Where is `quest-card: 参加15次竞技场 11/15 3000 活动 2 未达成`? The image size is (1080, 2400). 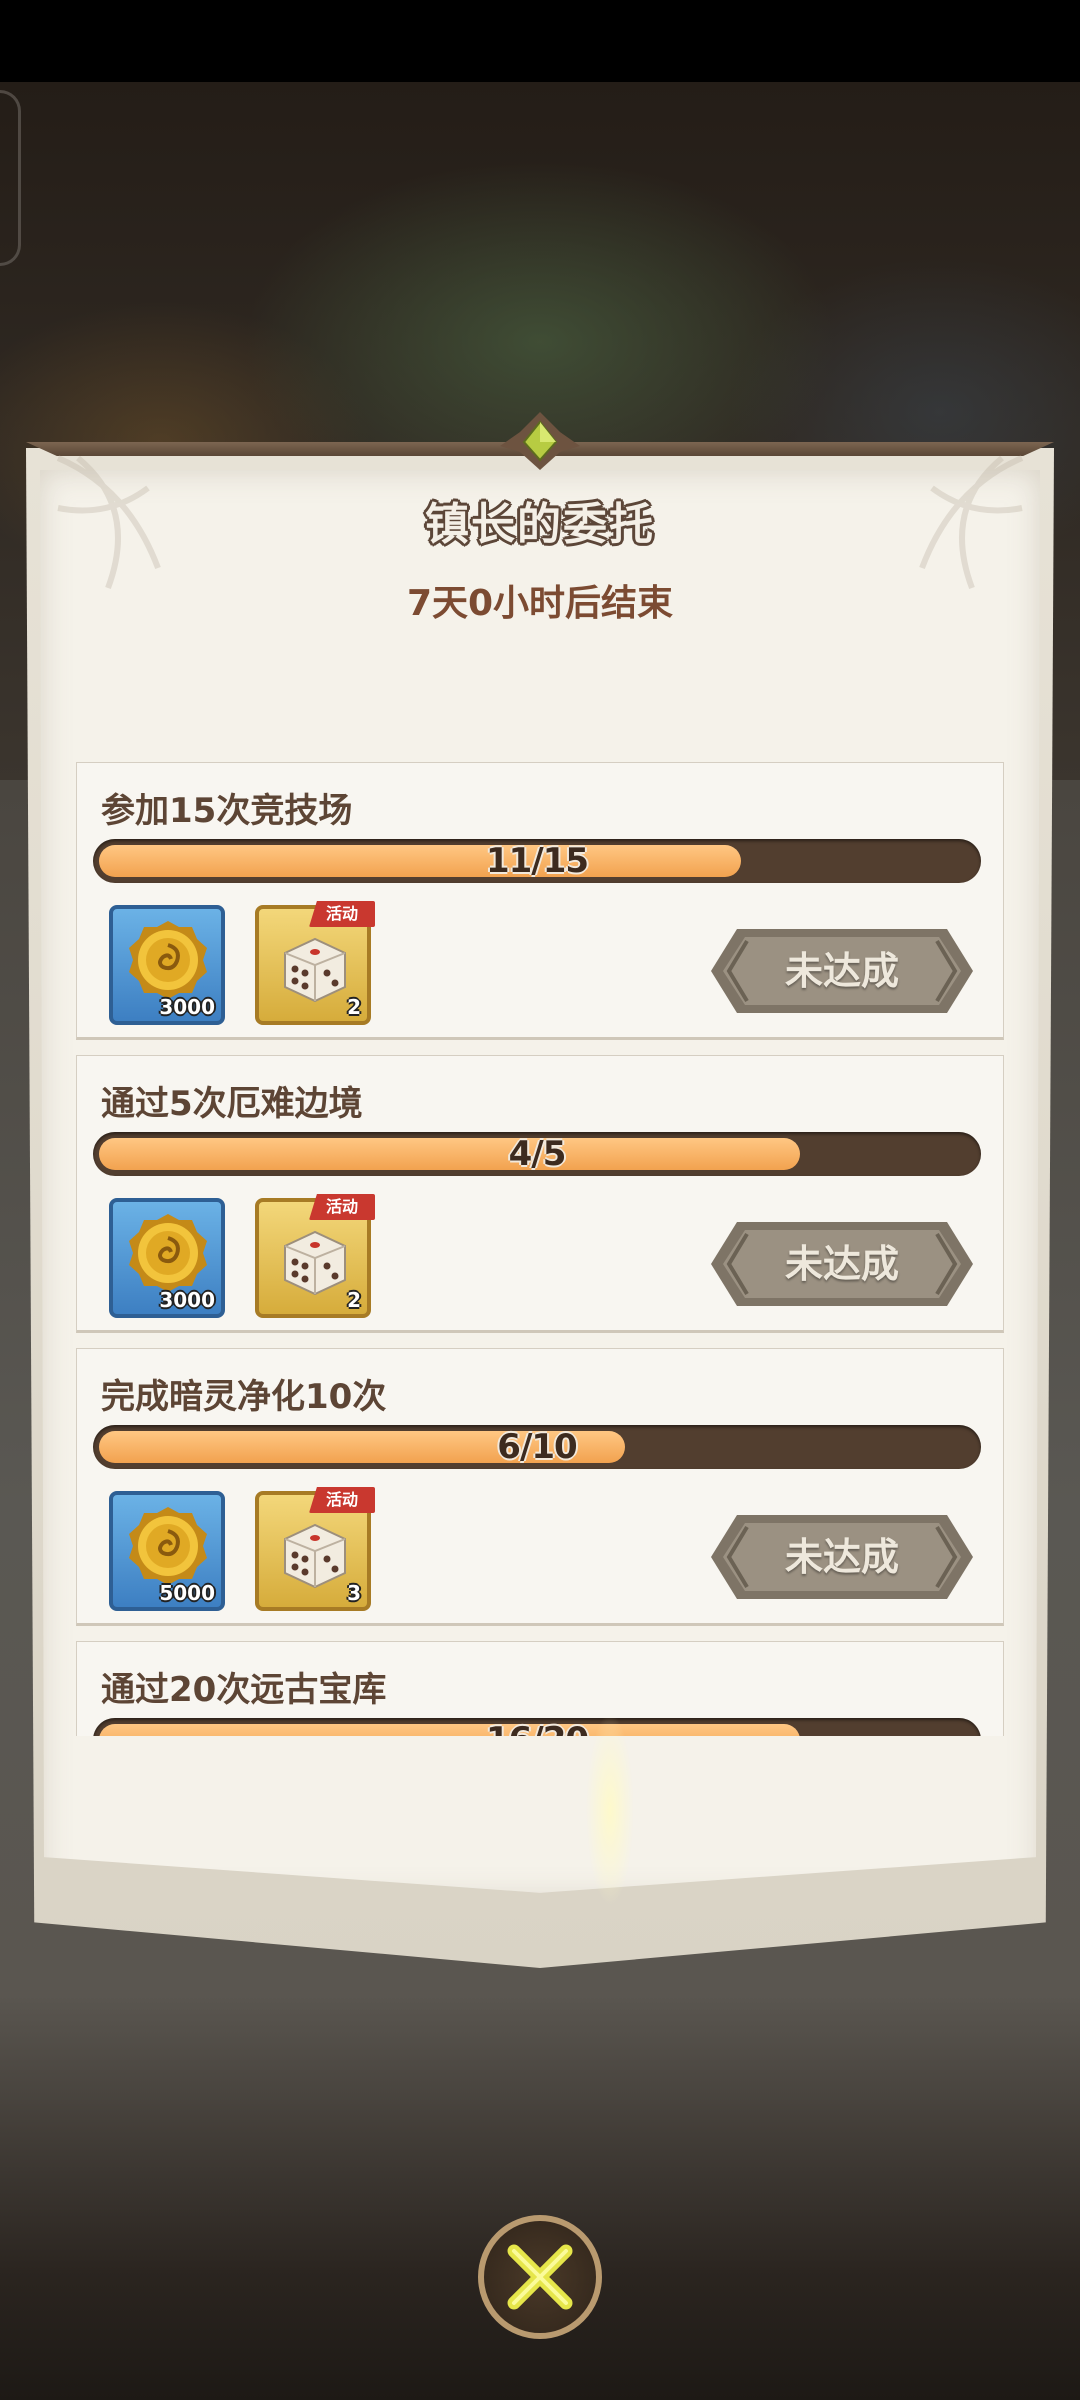
quest-card: 参加15次竞技场 11/15 3000 活动 2 未达成 is located at coordinates (540, 901).